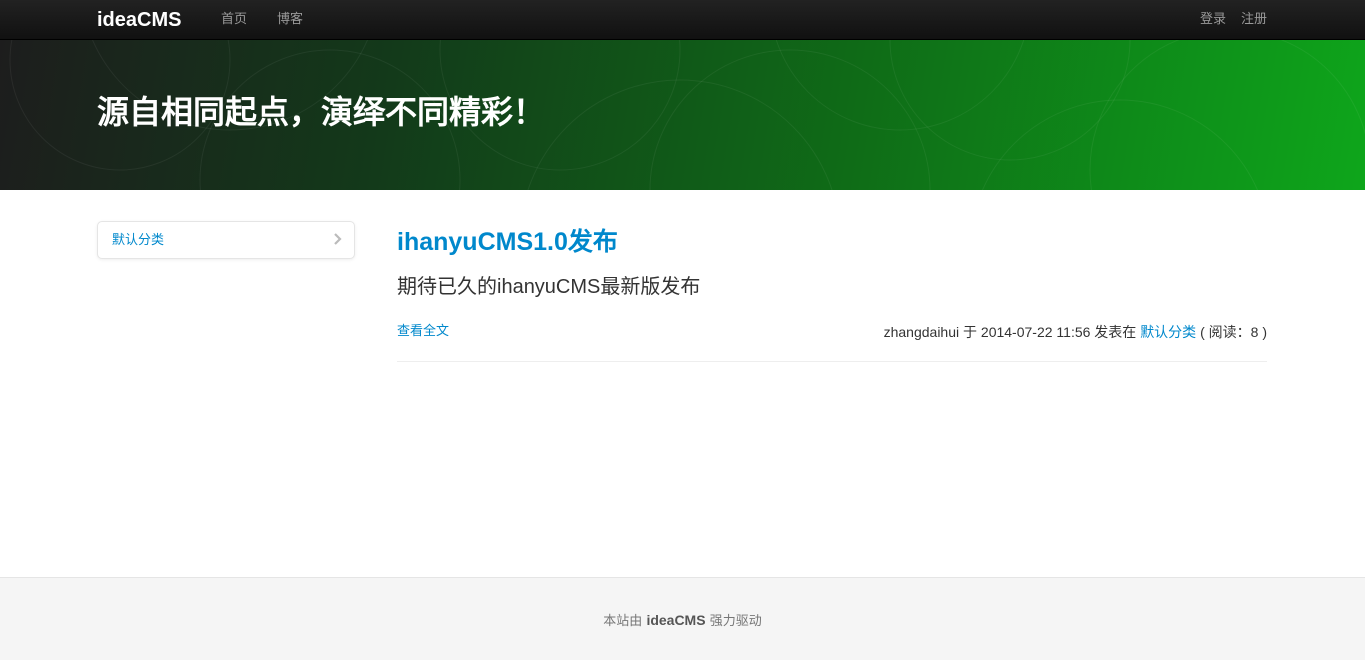 The height and width of the screenshot is (660, 1365). What do you see at coordinates (138, 240) in the screenshot?
I see `sidebar-item-label: 默认分类` at bounding box center [138, 240].